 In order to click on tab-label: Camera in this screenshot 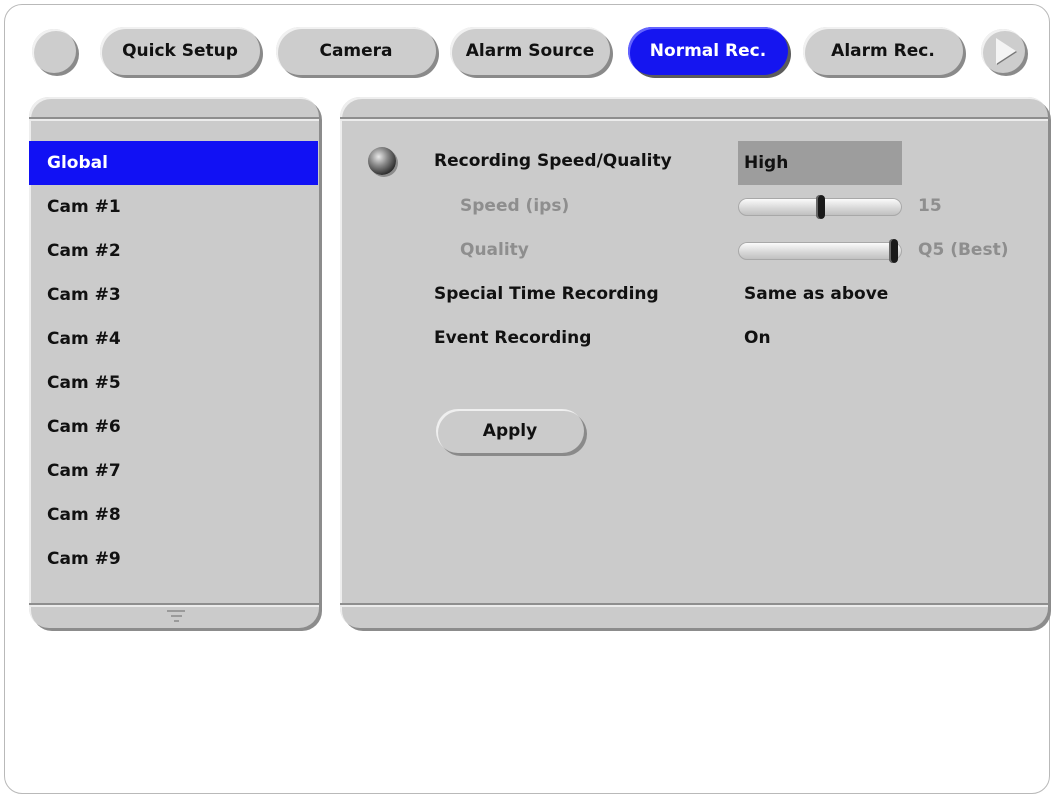, I will do `click(356, 51)`.